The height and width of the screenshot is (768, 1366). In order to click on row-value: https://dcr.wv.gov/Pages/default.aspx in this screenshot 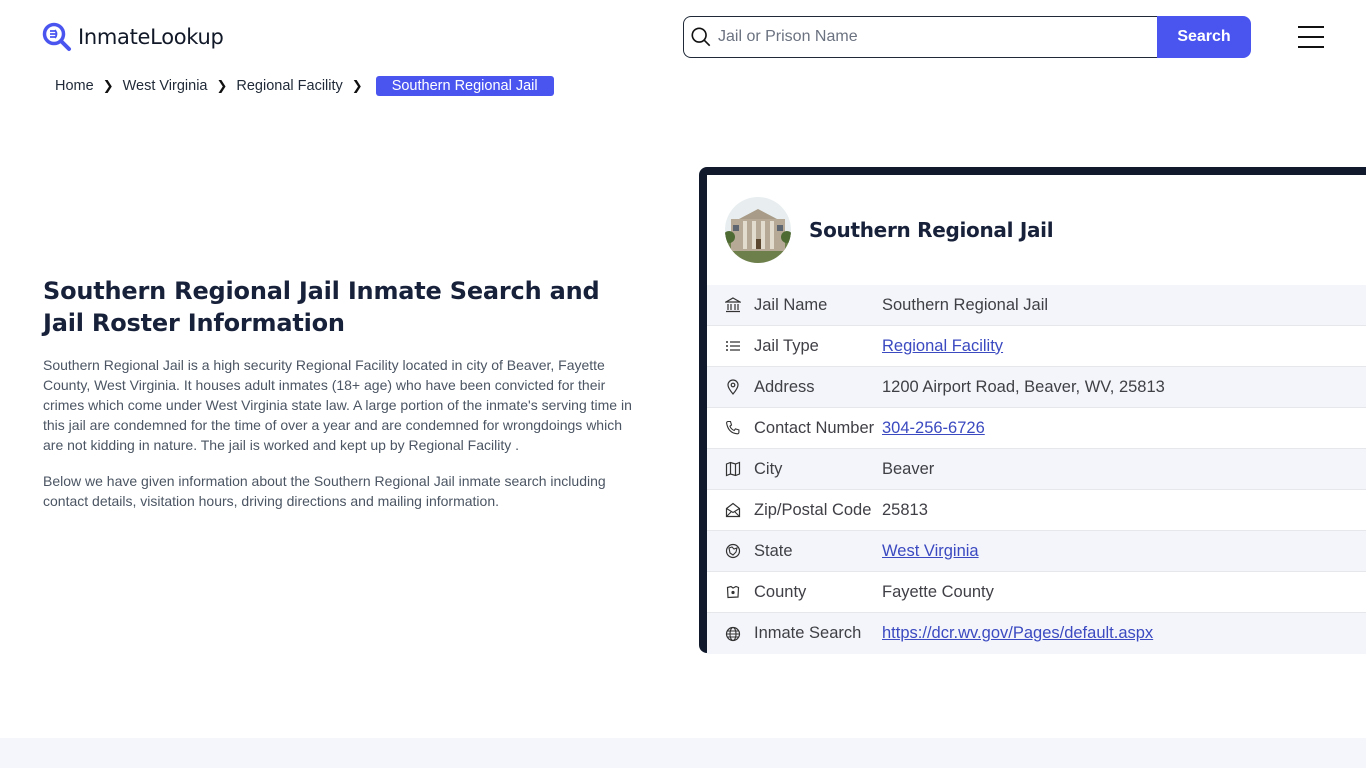, I will do `click(1017, 633)`.